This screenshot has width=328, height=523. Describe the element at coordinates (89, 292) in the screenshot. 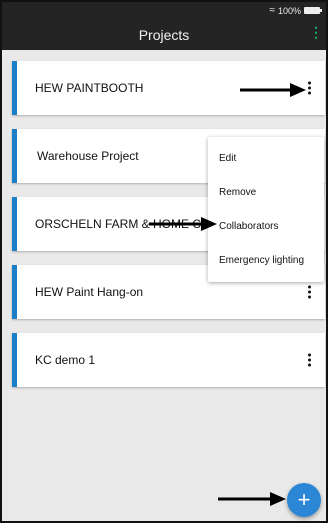

I see `project-name: HEW Paint Hang-on` at that location.